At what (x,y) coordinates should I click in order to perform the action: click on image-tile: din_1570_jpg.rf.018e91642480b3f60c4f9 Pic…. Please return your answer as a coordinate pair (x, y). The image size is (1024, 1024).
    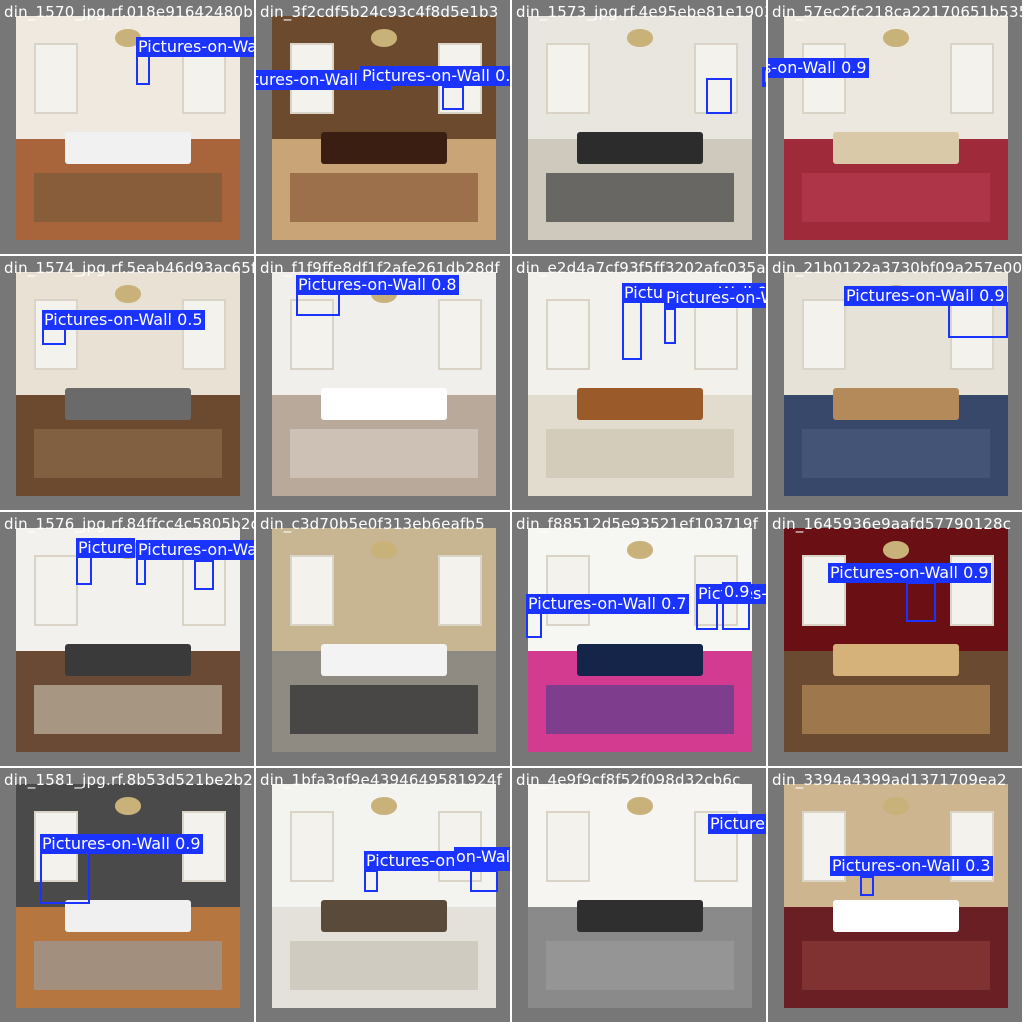
    Looking at the image, I should click on (127, 127).